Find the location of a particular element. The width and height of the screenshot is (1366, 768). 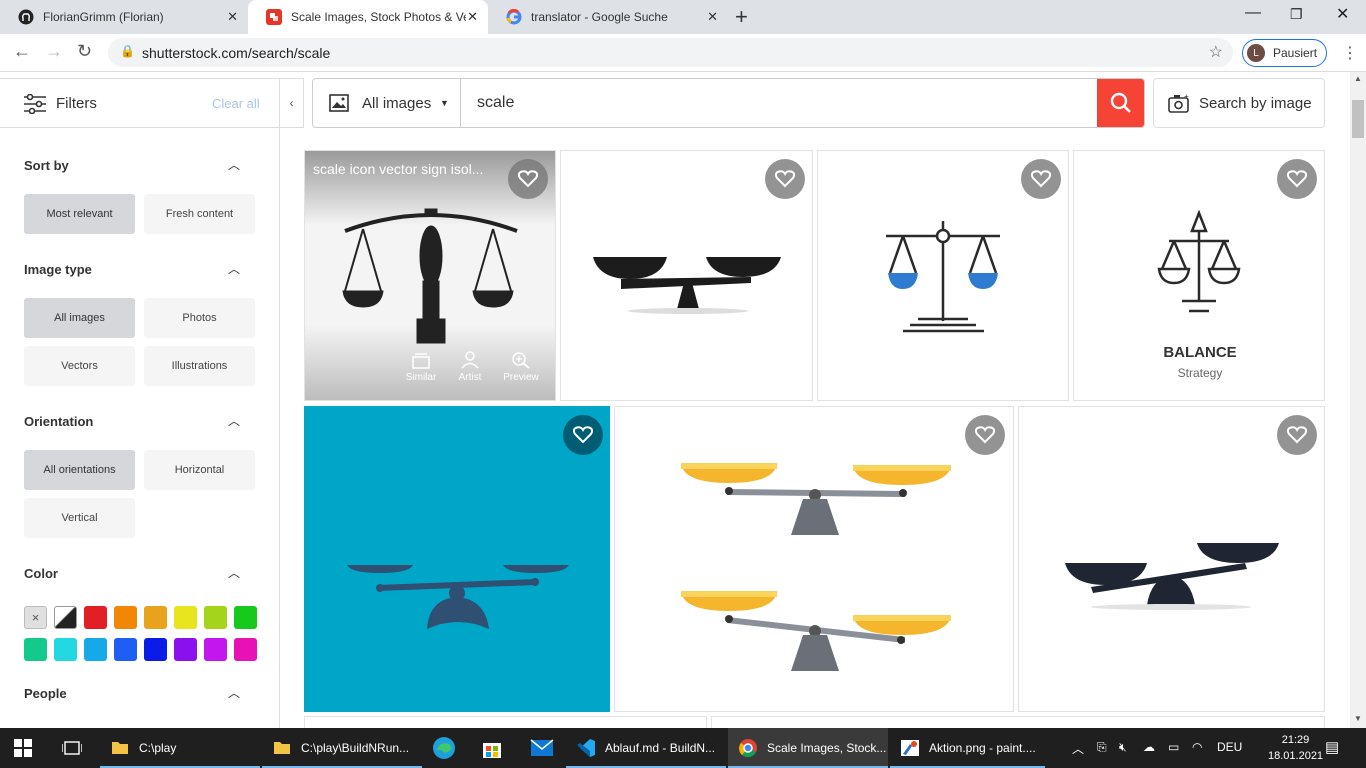

search-button is located at coordinates (1120, 103).